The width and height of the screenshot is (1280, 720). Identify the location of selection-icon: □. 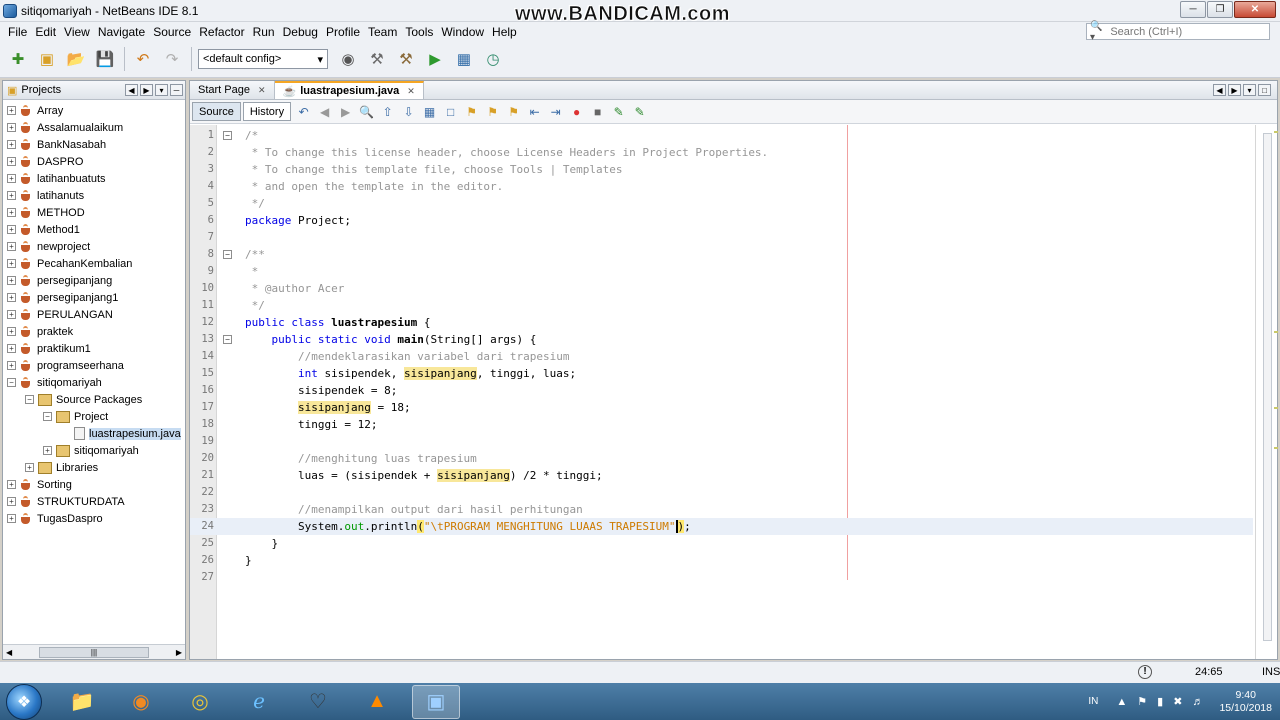
(450, 111).